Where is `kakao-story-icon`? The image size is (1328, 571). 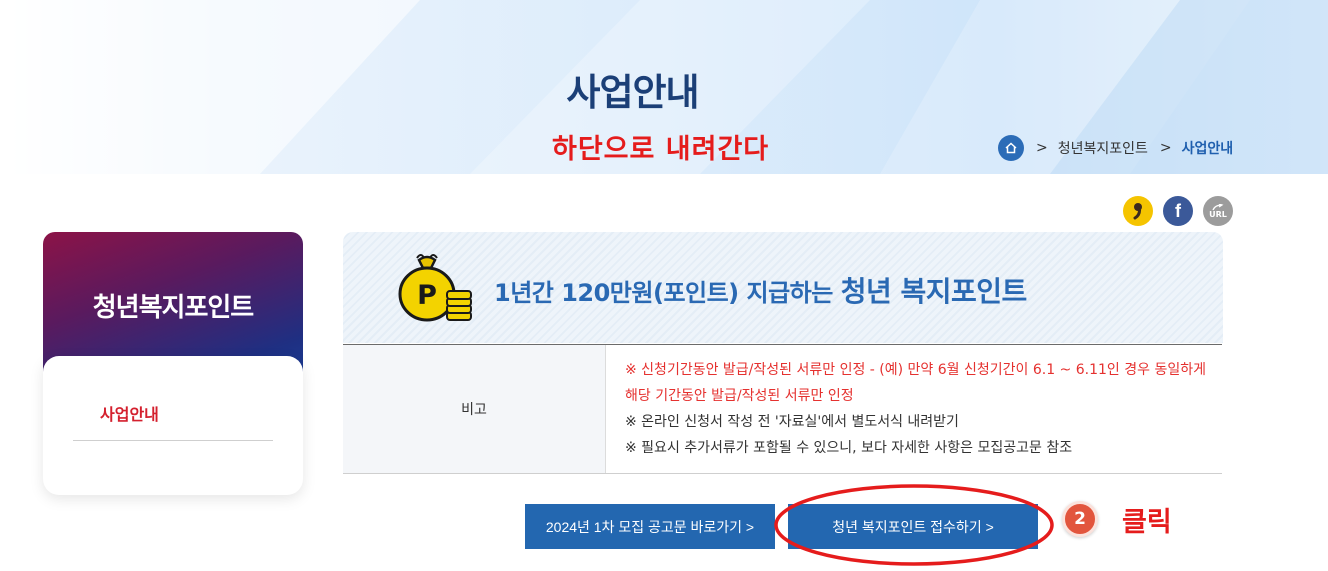 kakao-story-icon is located at coordinates (1138, 211).